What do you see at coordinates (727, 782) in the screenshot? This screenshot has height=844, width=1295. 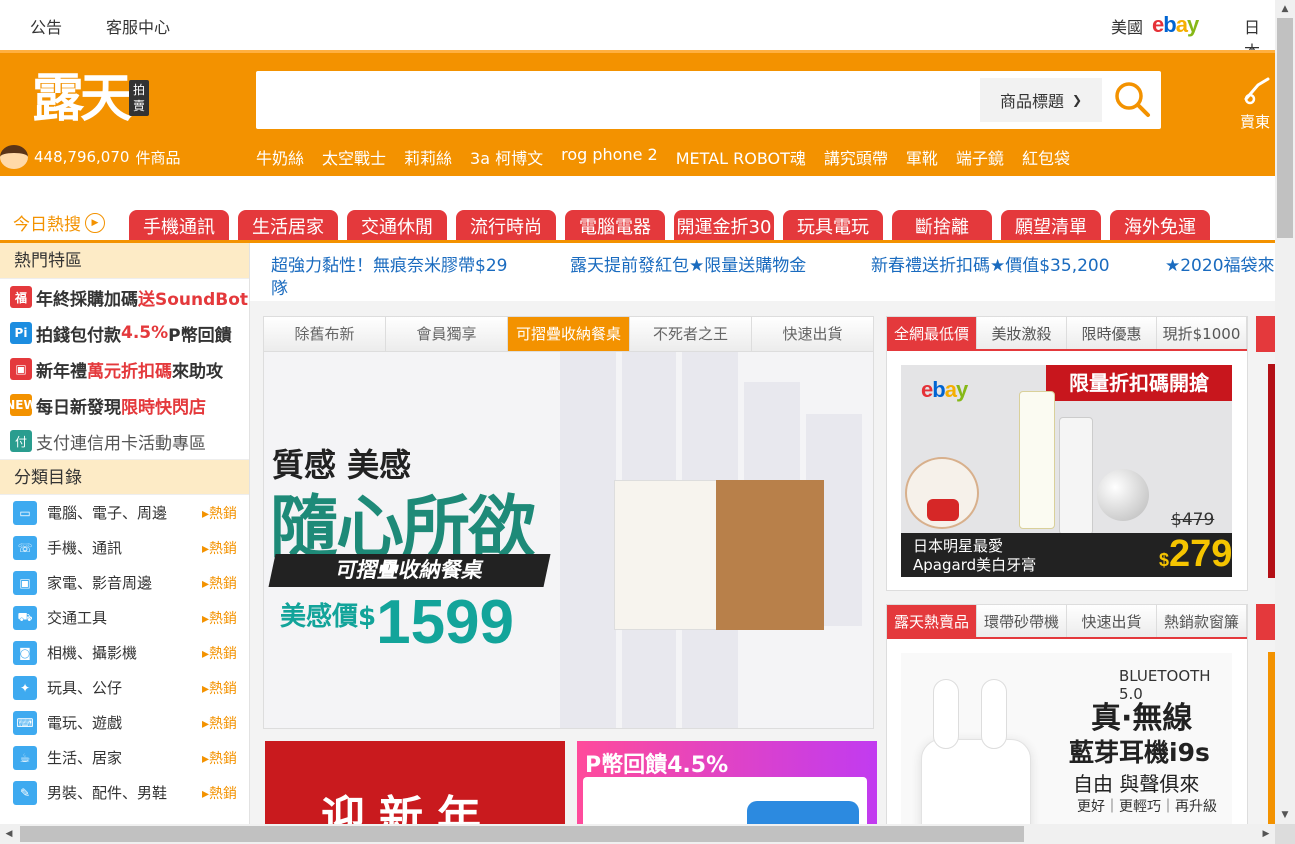 I see `p-coin-banner: P幣回饋4.5%` at bounding box center [727, 782].